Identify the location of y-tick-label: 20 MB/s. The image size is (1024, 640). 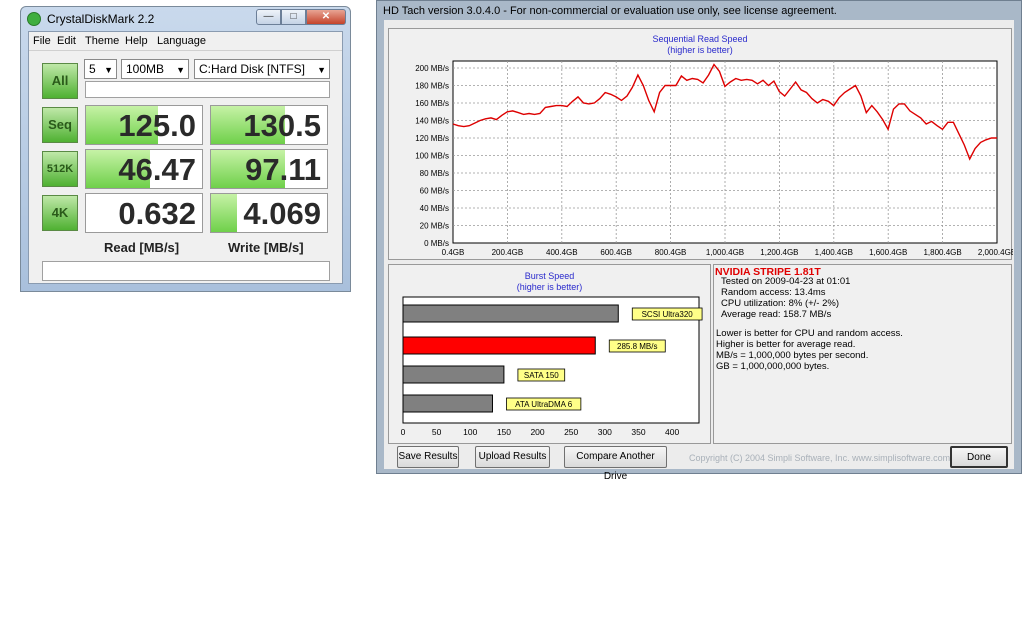
(434, 226).